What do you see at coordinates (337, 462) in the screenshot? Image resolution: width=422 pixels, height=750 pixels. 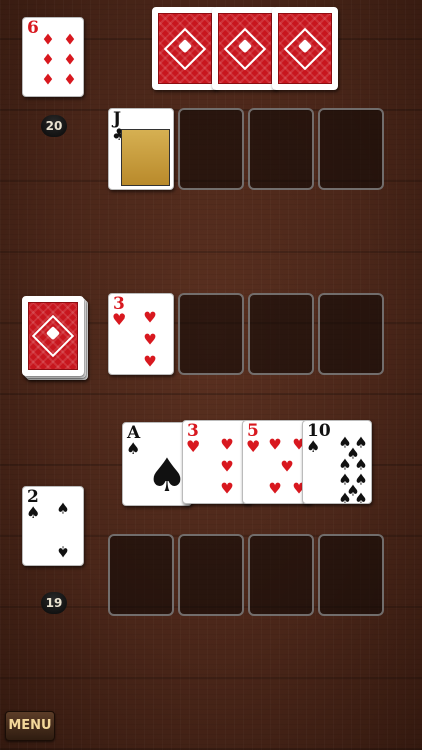 I see `player-hand-card: 10 ♠ ♠ ♠ ♠ ♠ ♠ ♠ ♠ ♠ ♠ ♠` at bounding box center [337, 462].